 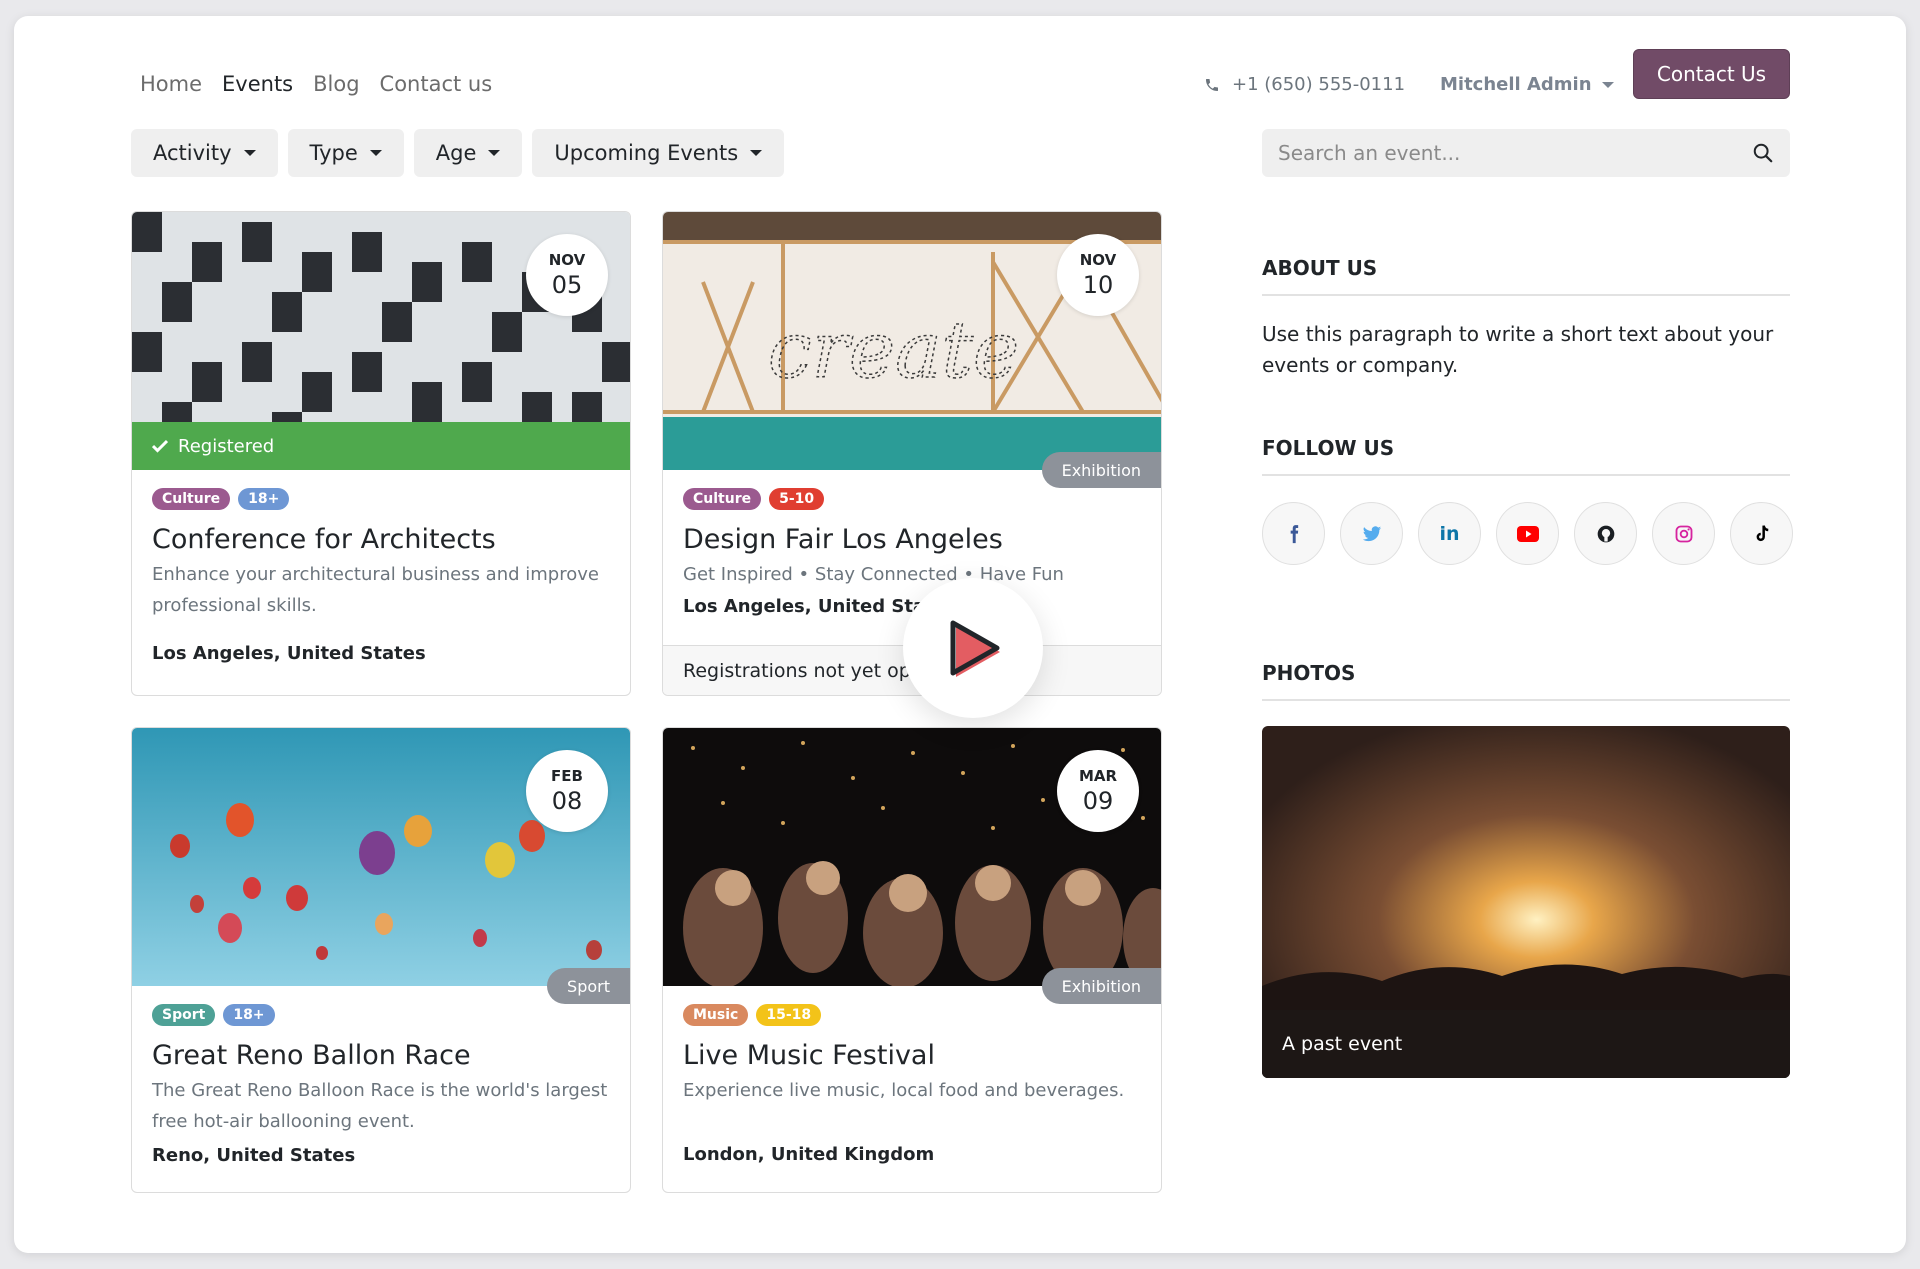 I want to click on play-icon, so click(x=975, y=648).